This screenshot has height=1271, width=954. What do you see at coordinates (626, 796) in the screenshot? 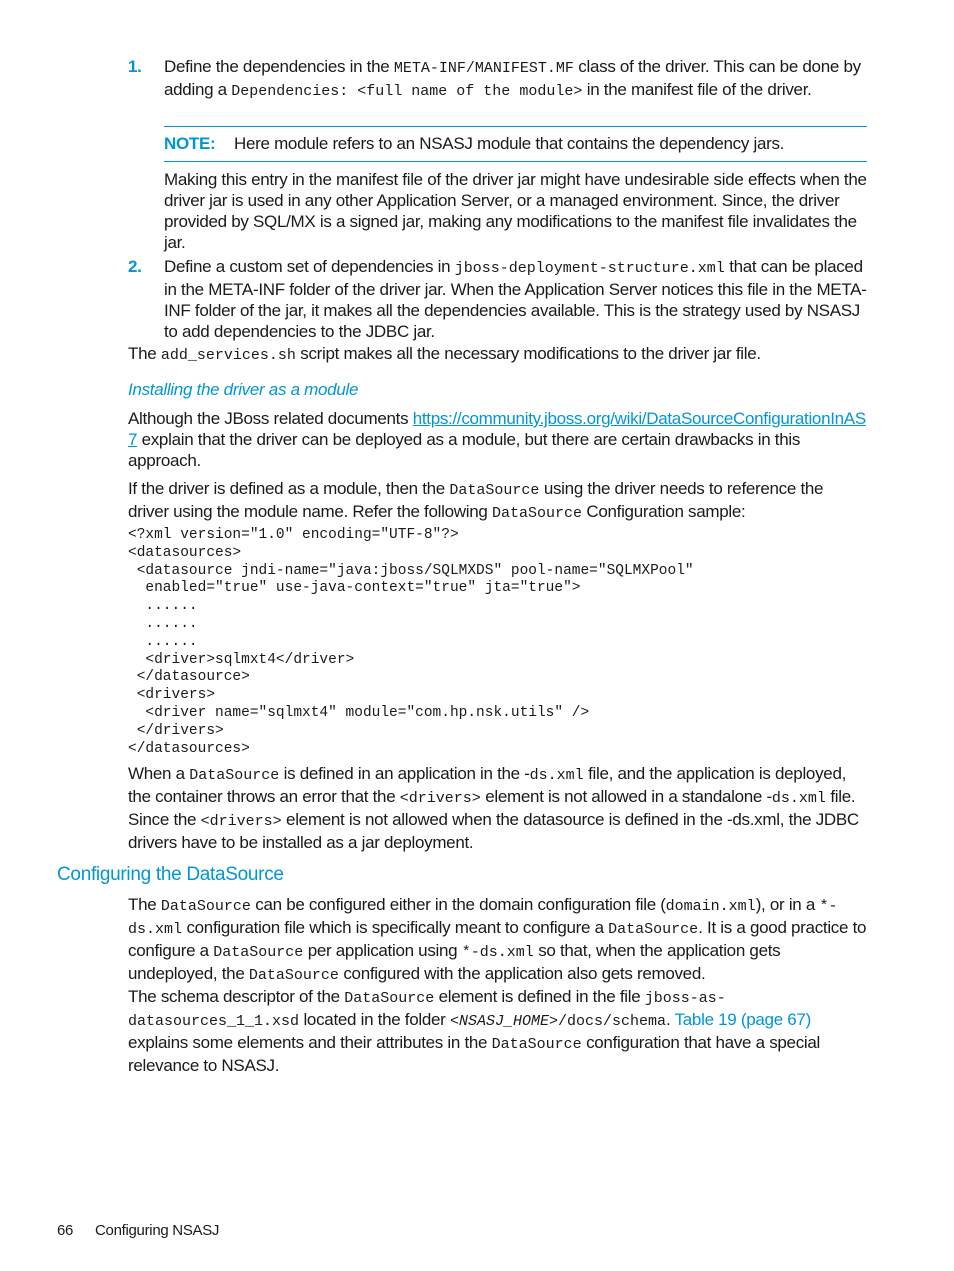
I see `text: element is not allowed in a standalone -` at bounding box center [626, 796].